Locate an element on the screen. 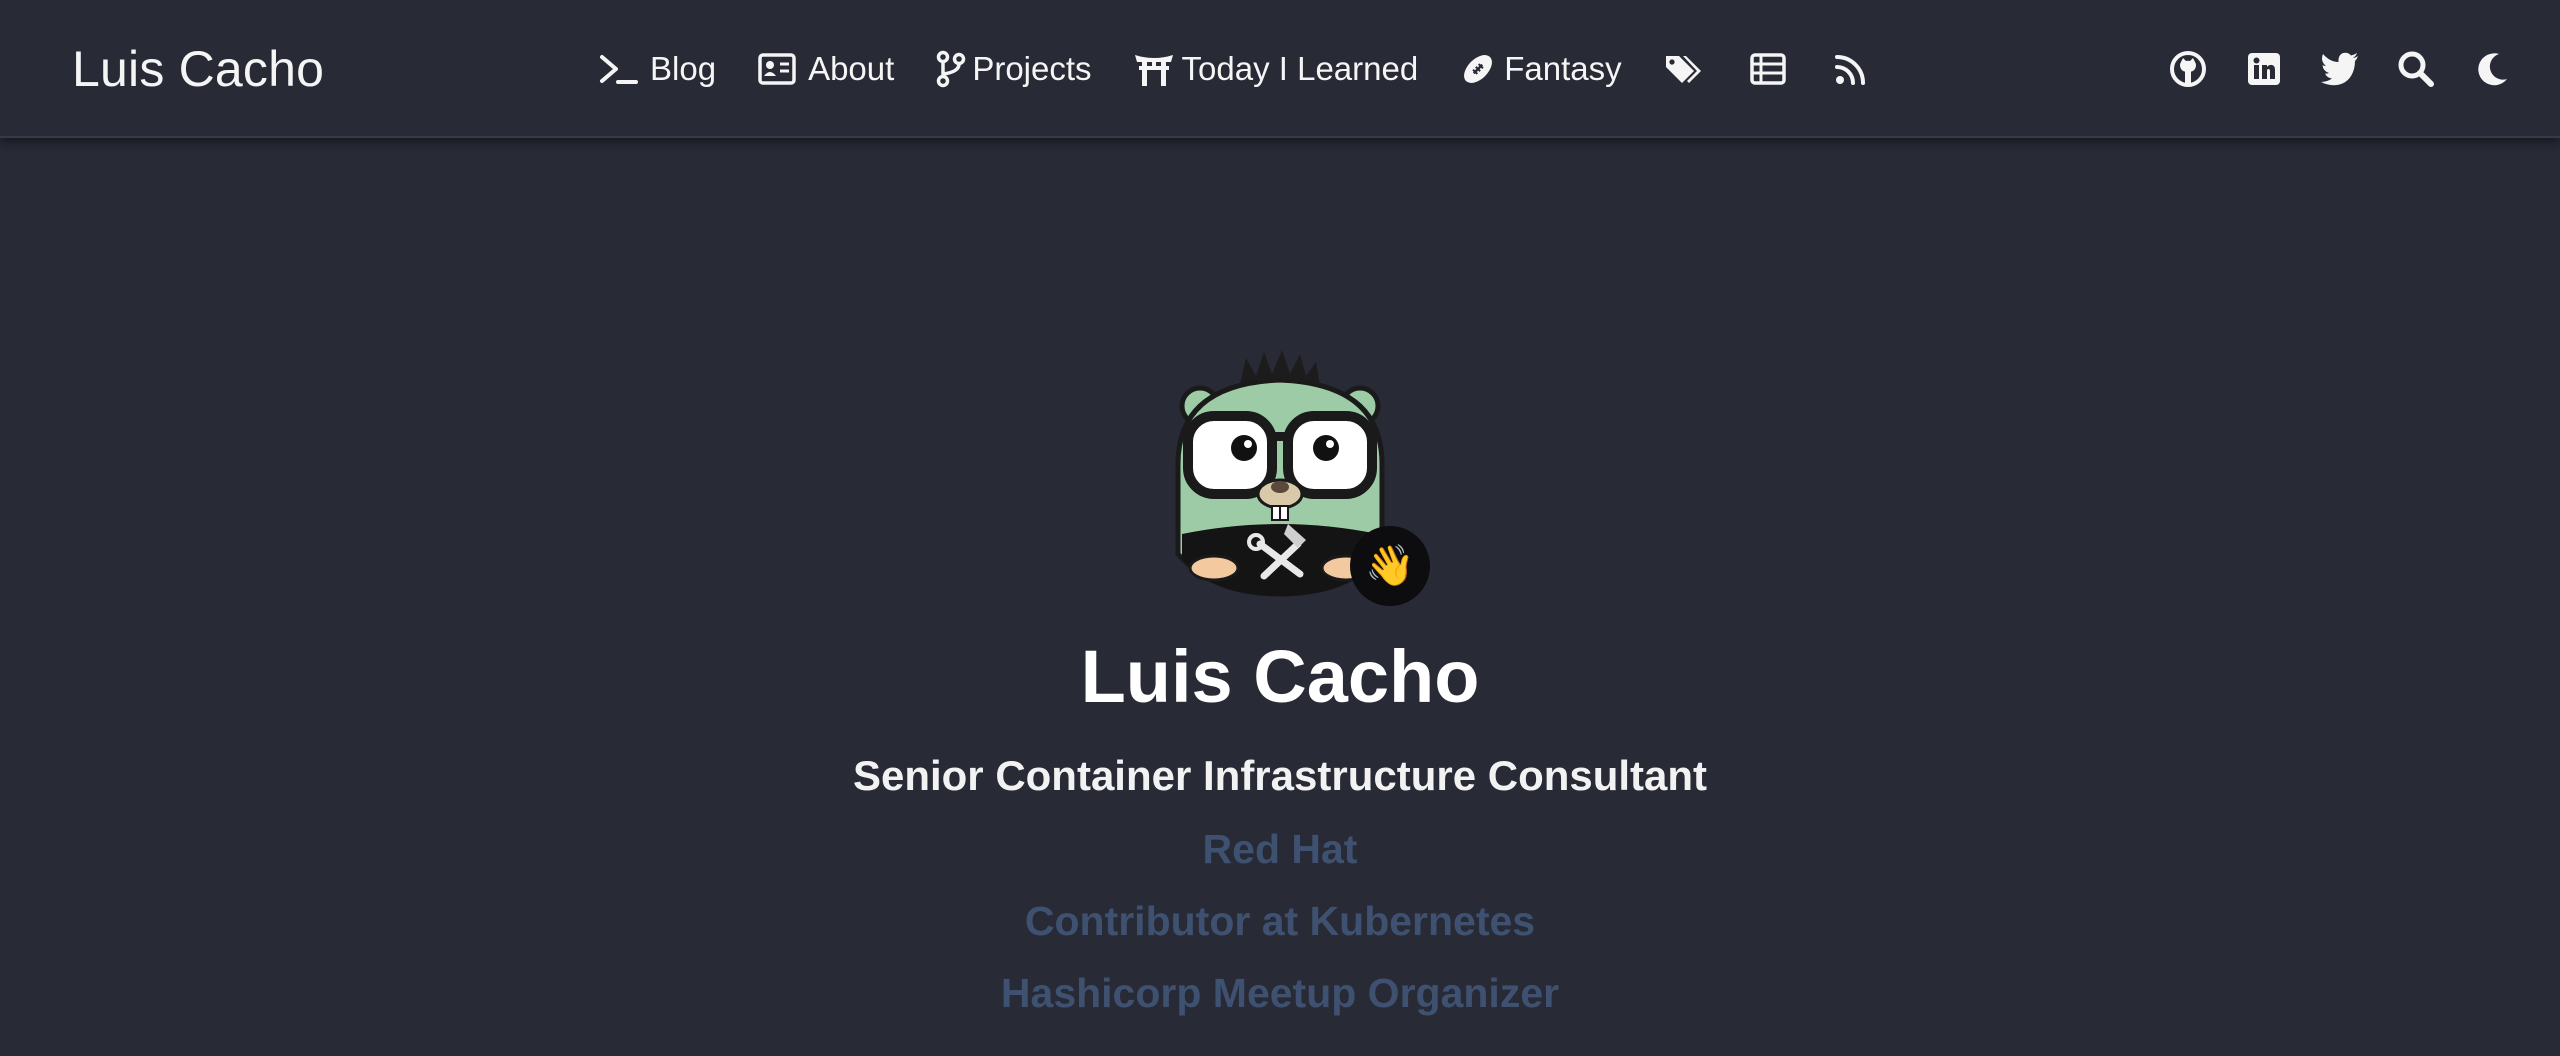 The height and width of the screenshot is (1056, 2560). menu-item-tags is located at coordinates (1683, 69).